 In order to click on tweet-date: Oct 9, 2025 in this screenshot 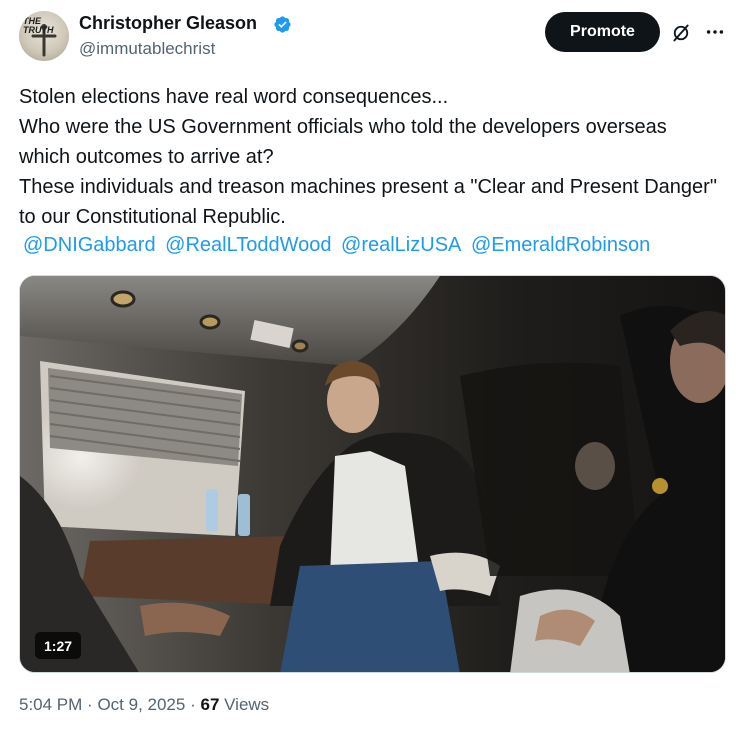, I will do `click(141, 704)`.